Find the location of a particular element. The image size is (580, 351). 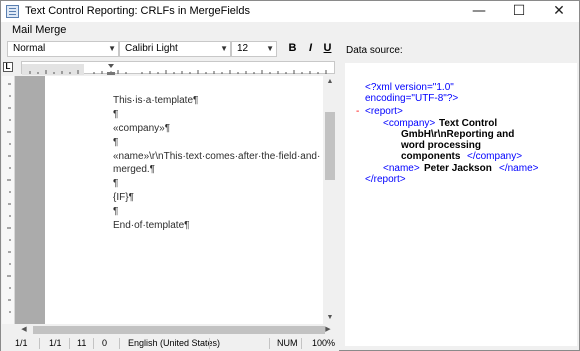

status-num-lock: NUM is located at coordinates (287, 343).